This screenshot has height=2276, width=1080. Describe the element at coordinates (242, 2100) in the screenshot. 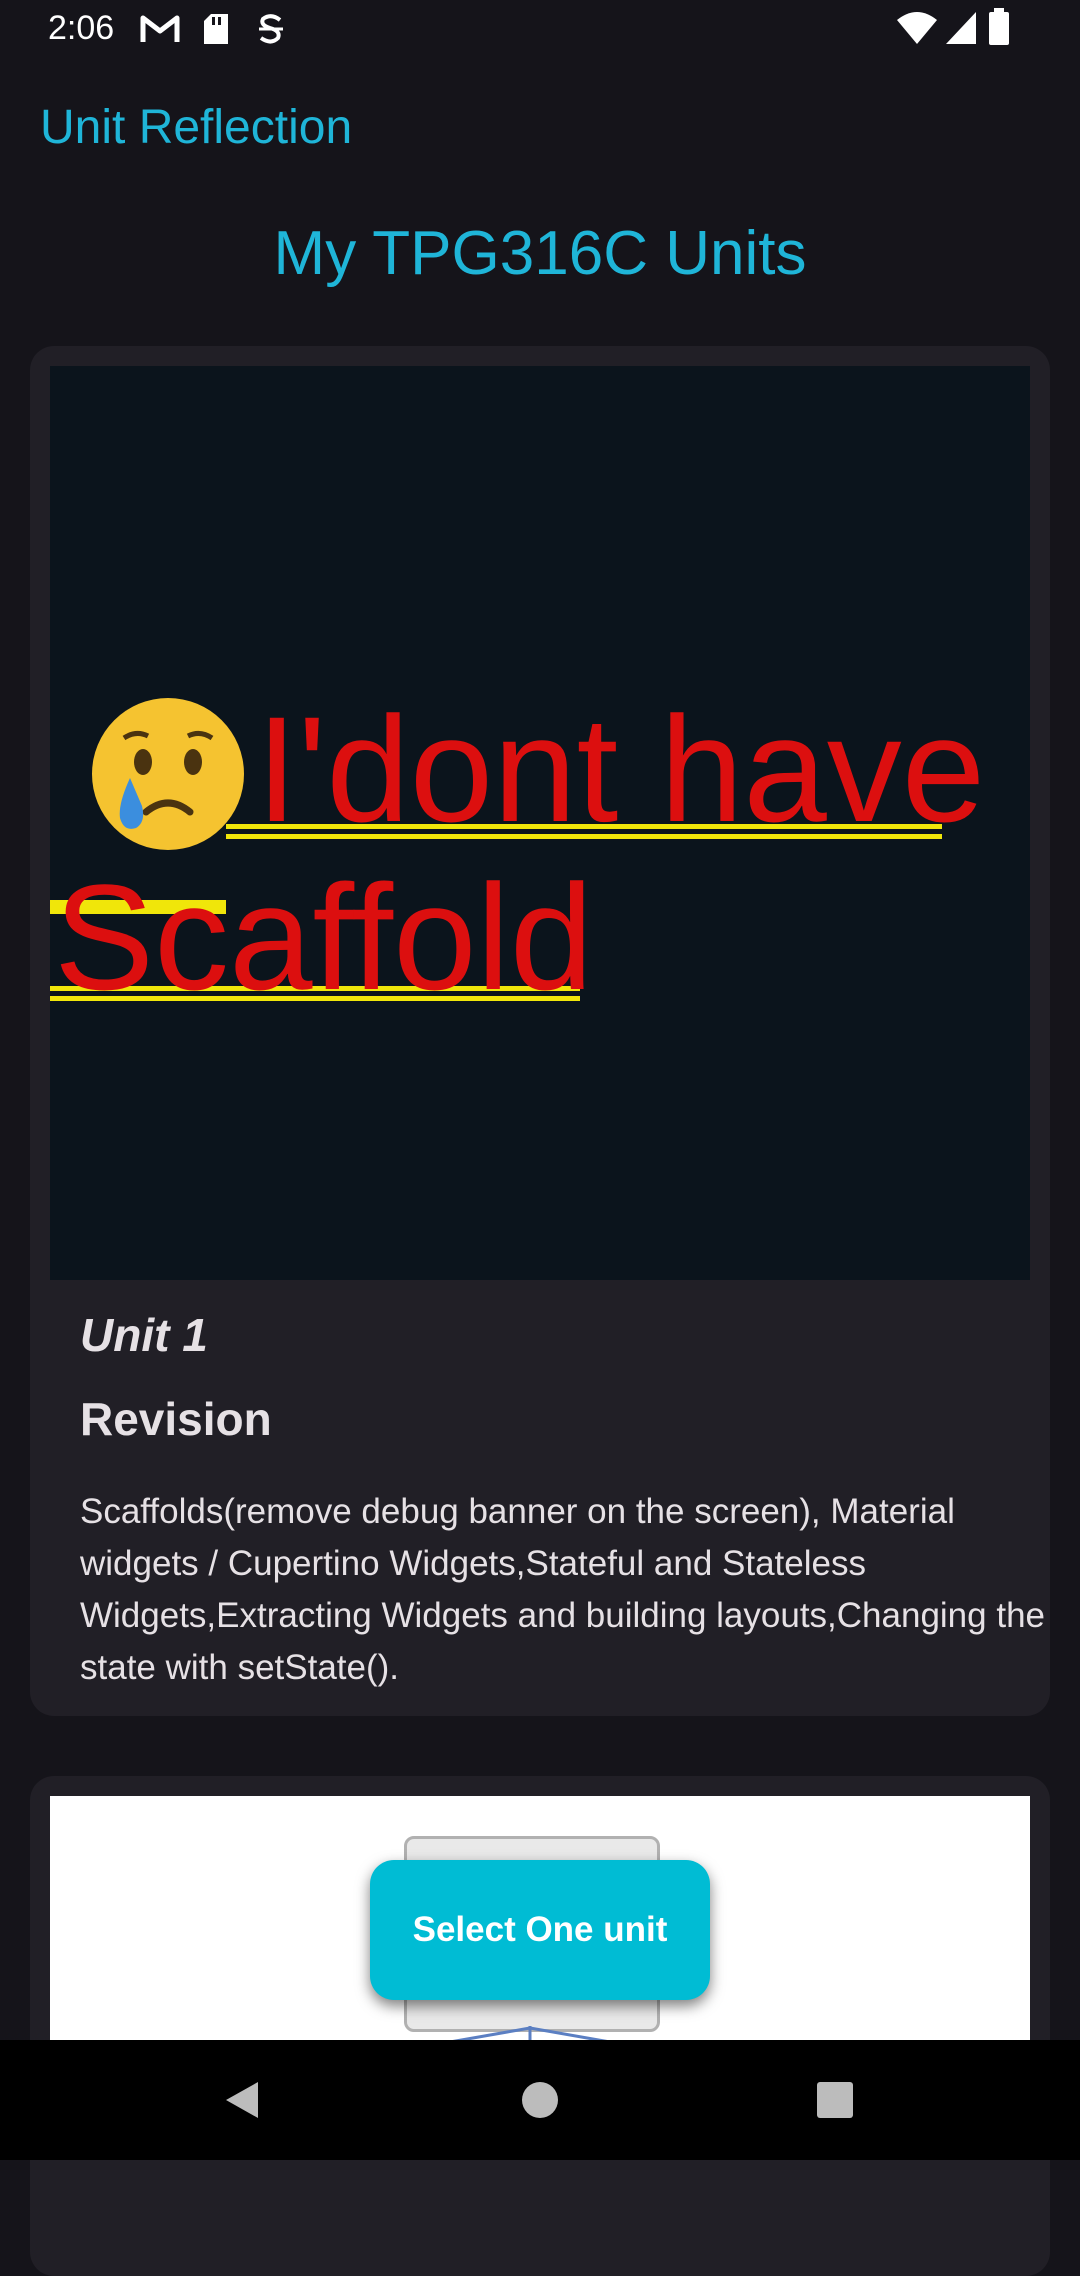

I see `back-triangle-icon` at that location.